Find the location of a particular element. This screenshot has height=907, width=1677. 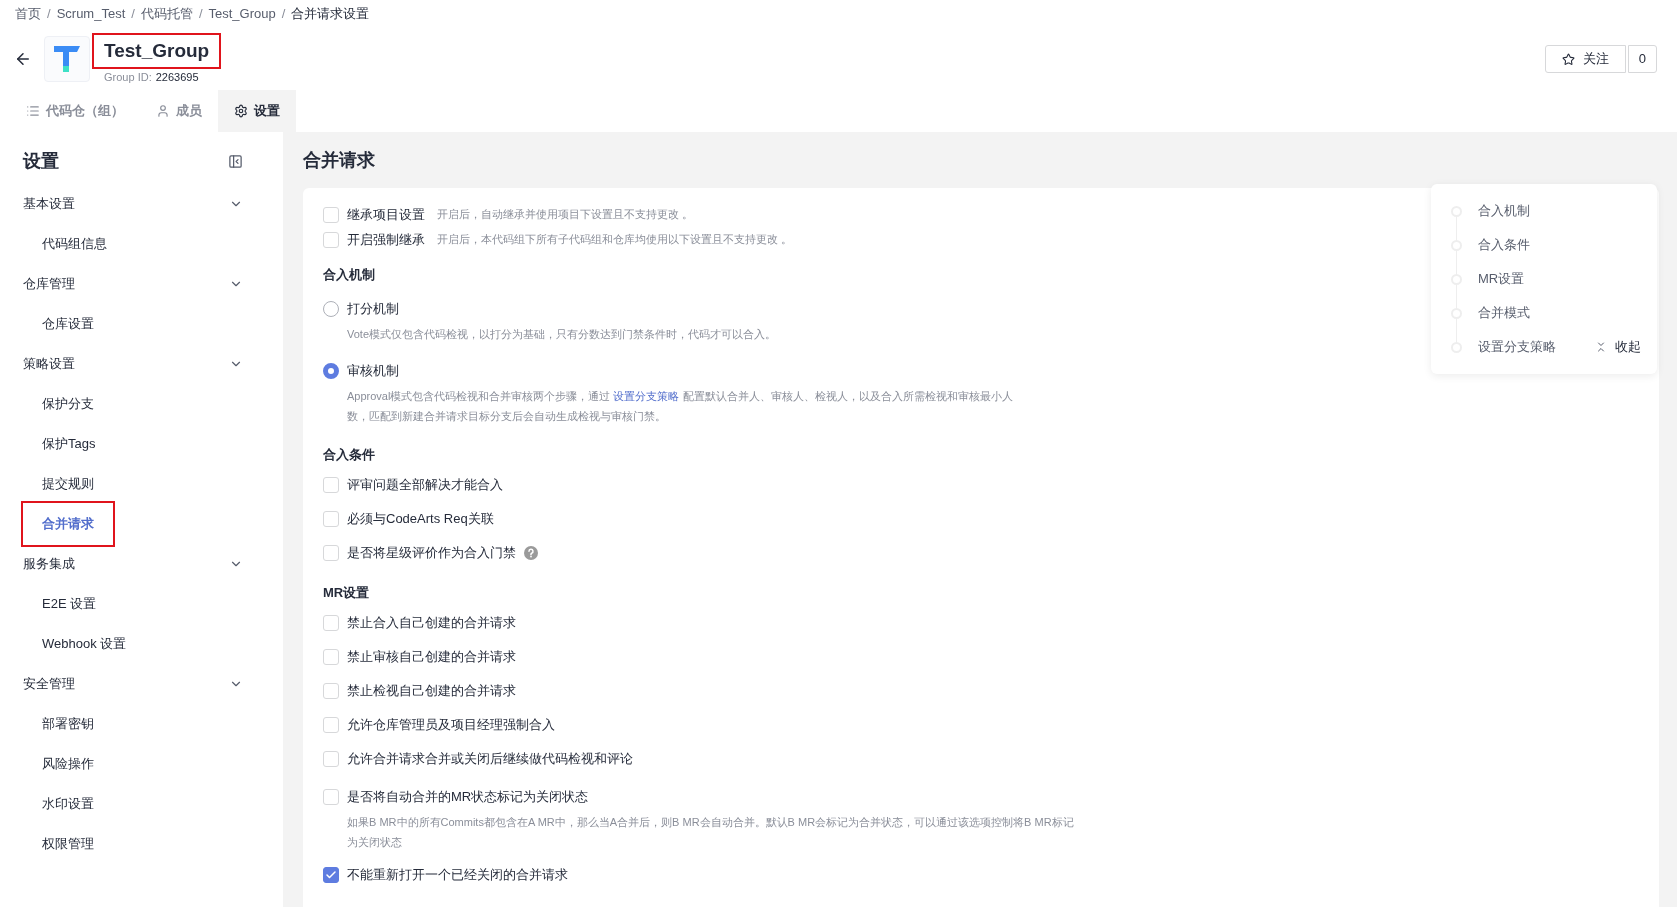

section-heading: 合入条件 is located at coordinates (349, 455).